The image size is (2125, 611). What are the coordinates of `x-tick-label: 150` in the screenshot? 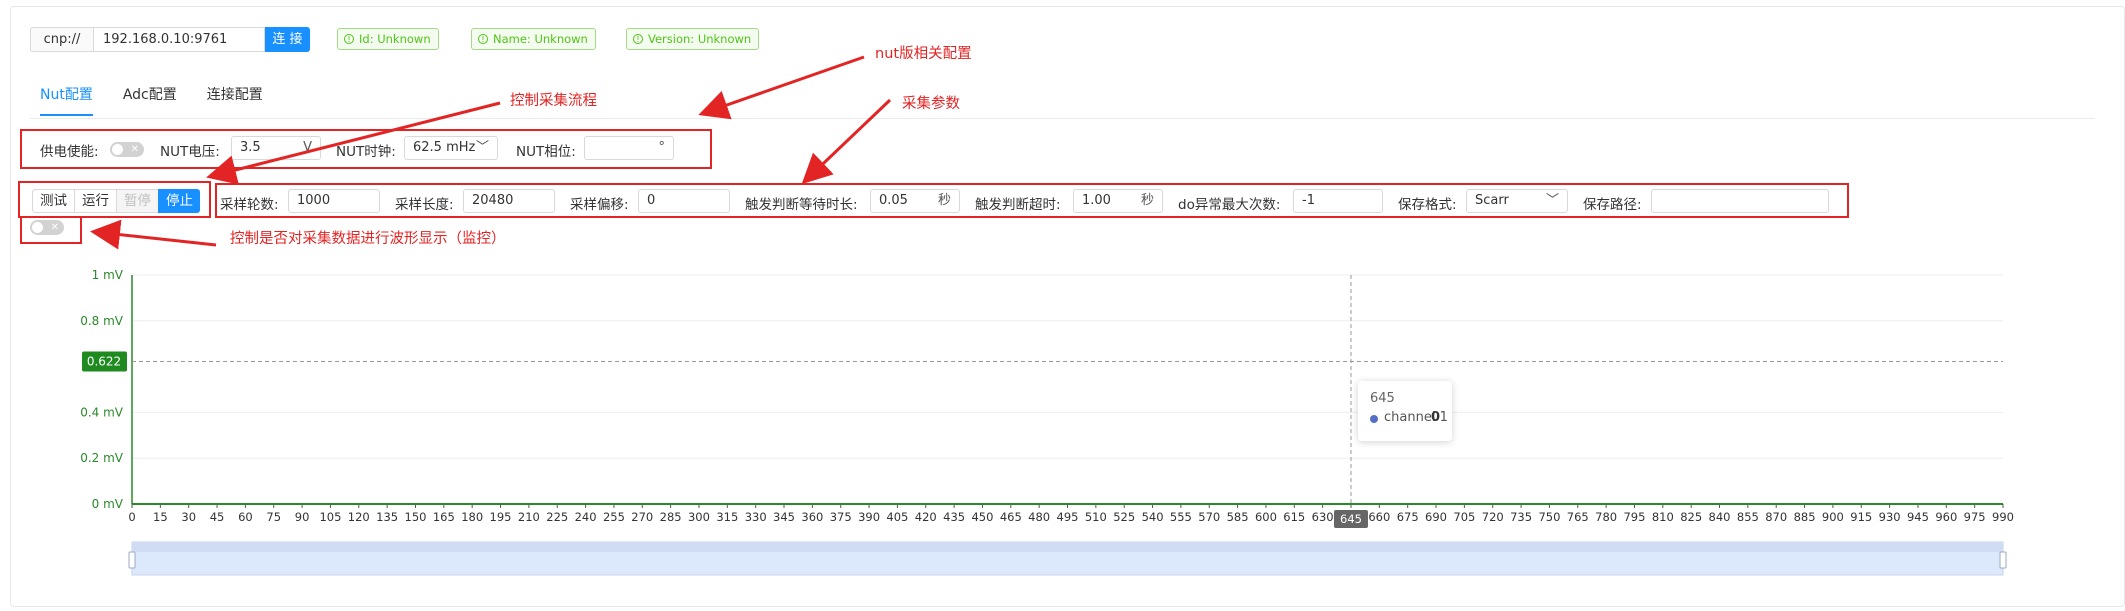 It's located at (416, 517).